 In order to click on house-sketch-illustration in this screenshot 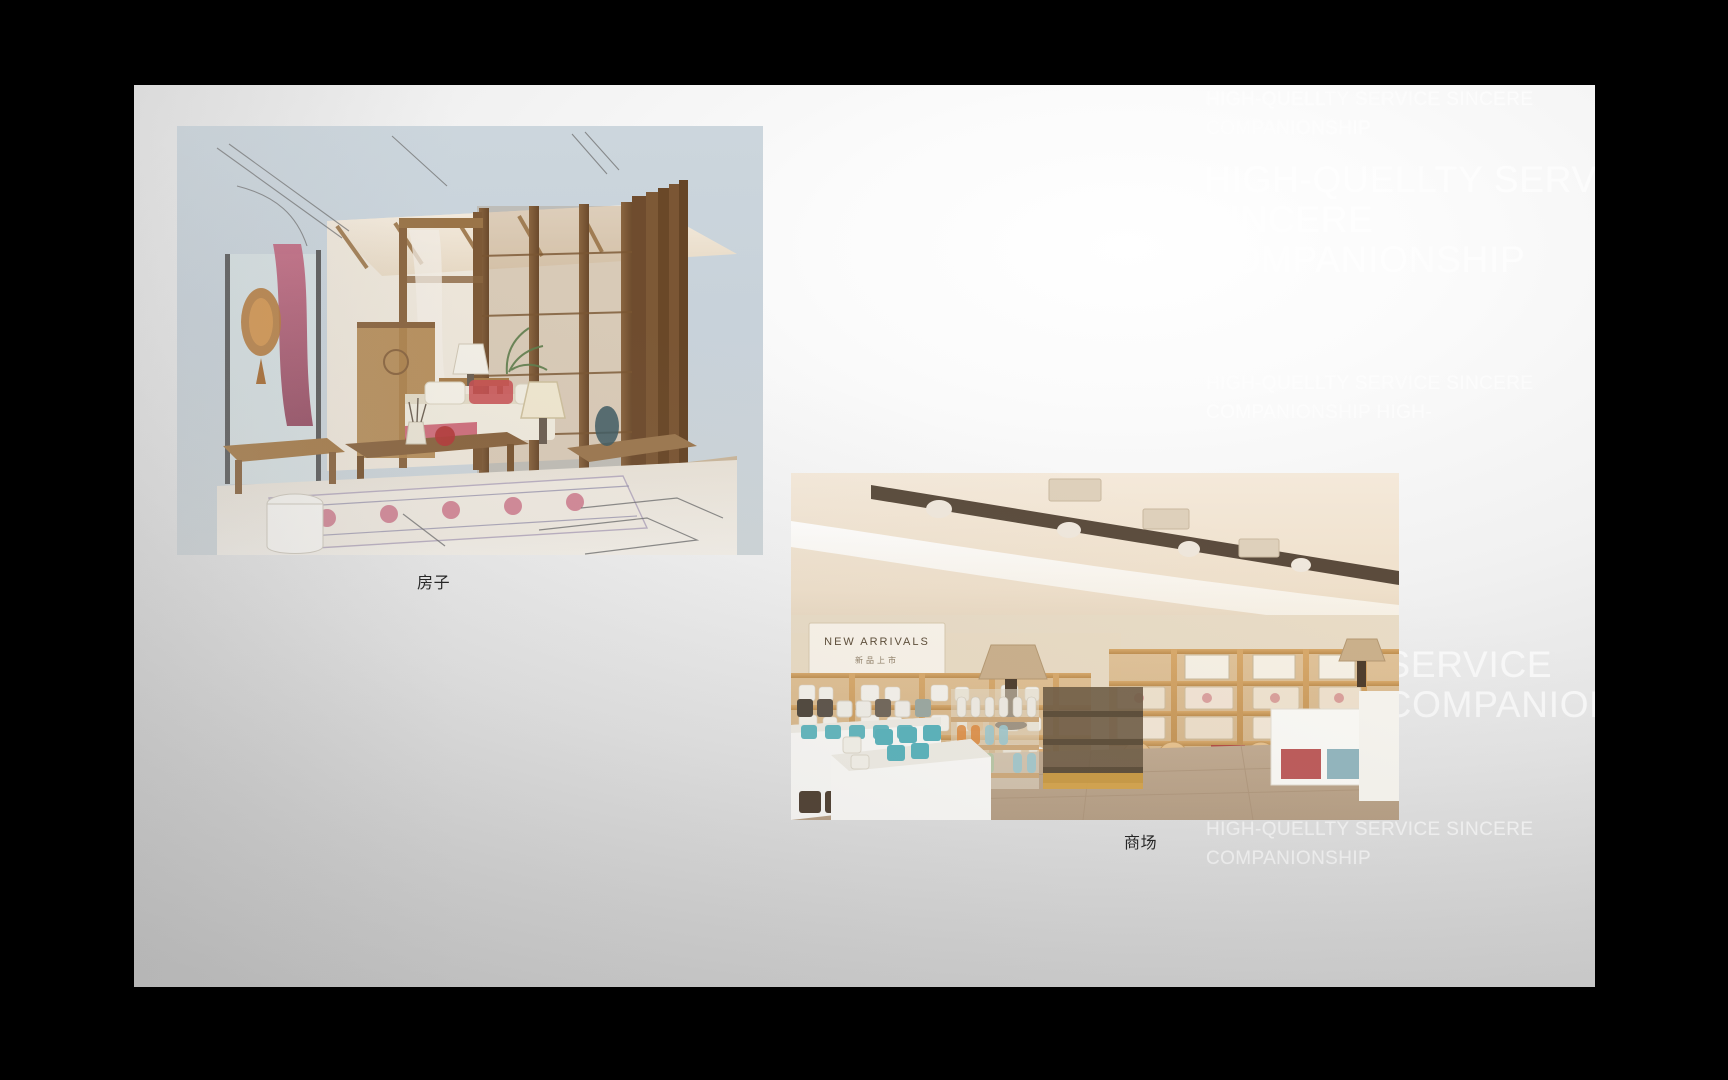, I will do `click(470, 340)`.